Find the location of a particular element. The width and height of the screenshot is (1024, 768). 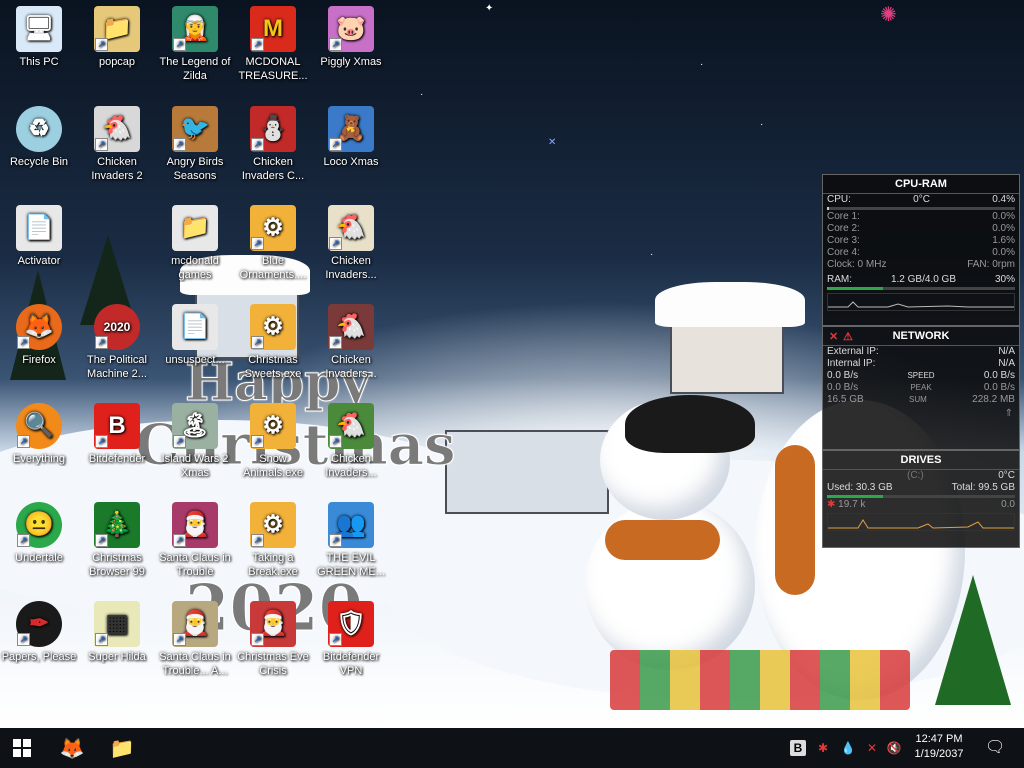

desktop-icon-super-hilda: ▦ ↗ Super Hilda is located at coordinates (117, 632).